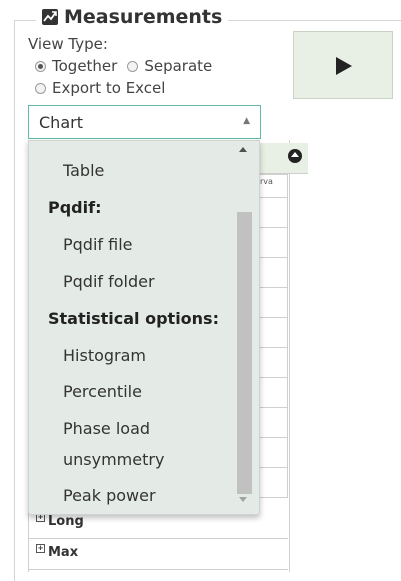 The height and width of the screenshot is (581, 401). What do you see at coordinates (40, 66) in the screenshot?
I see `radio-together` at bounding box center [40, 66].